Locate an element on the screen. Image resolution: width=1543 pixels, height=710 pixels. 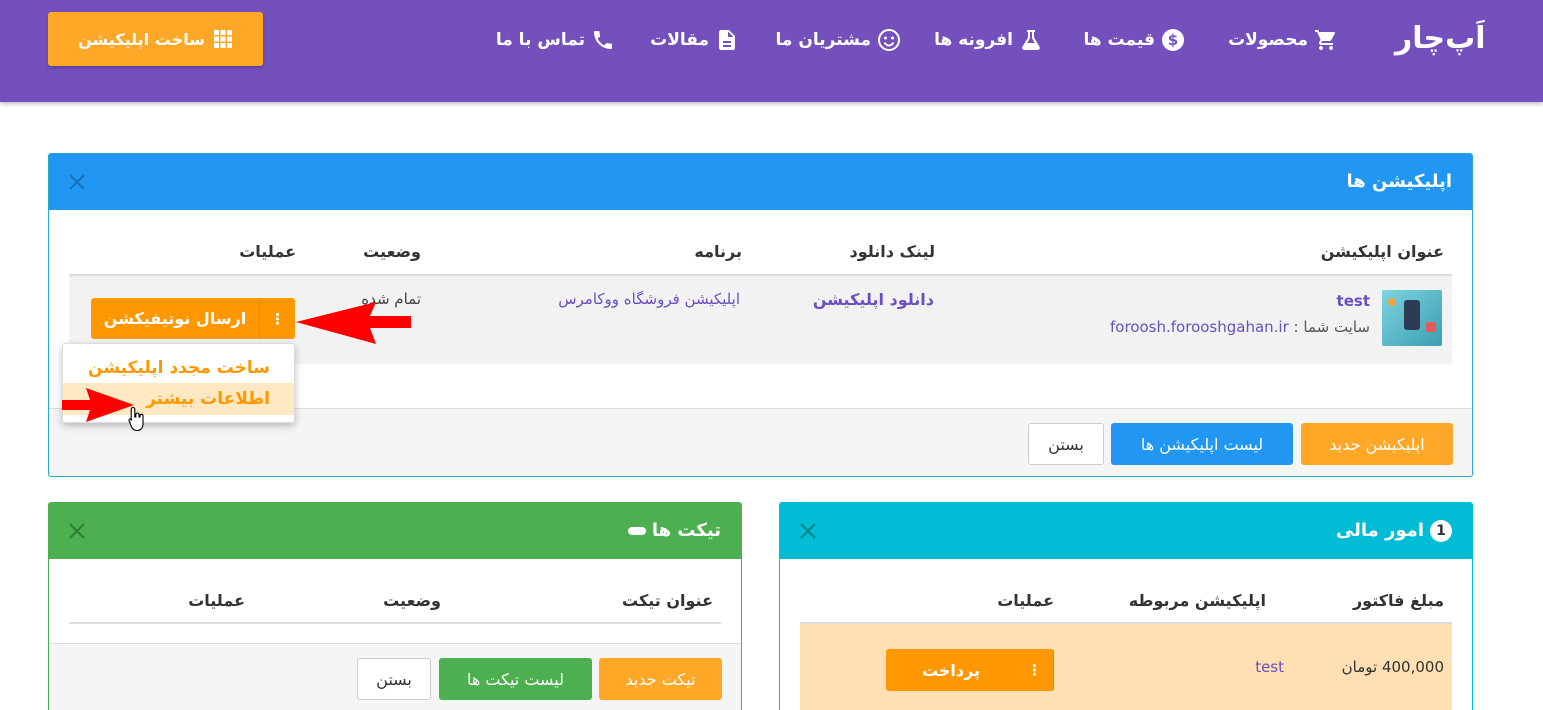
tickets-panel-footer: تیکت جدید لیست تیکت ها بستن is located at coordinates (395, 676).